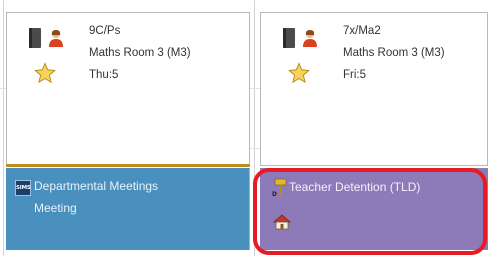 This screenshot has width=490, height=256. Describe the element at coordinates (355, 187) in the screenshot. I see `detention-title: Teacher Detention (TLD)` at that location.